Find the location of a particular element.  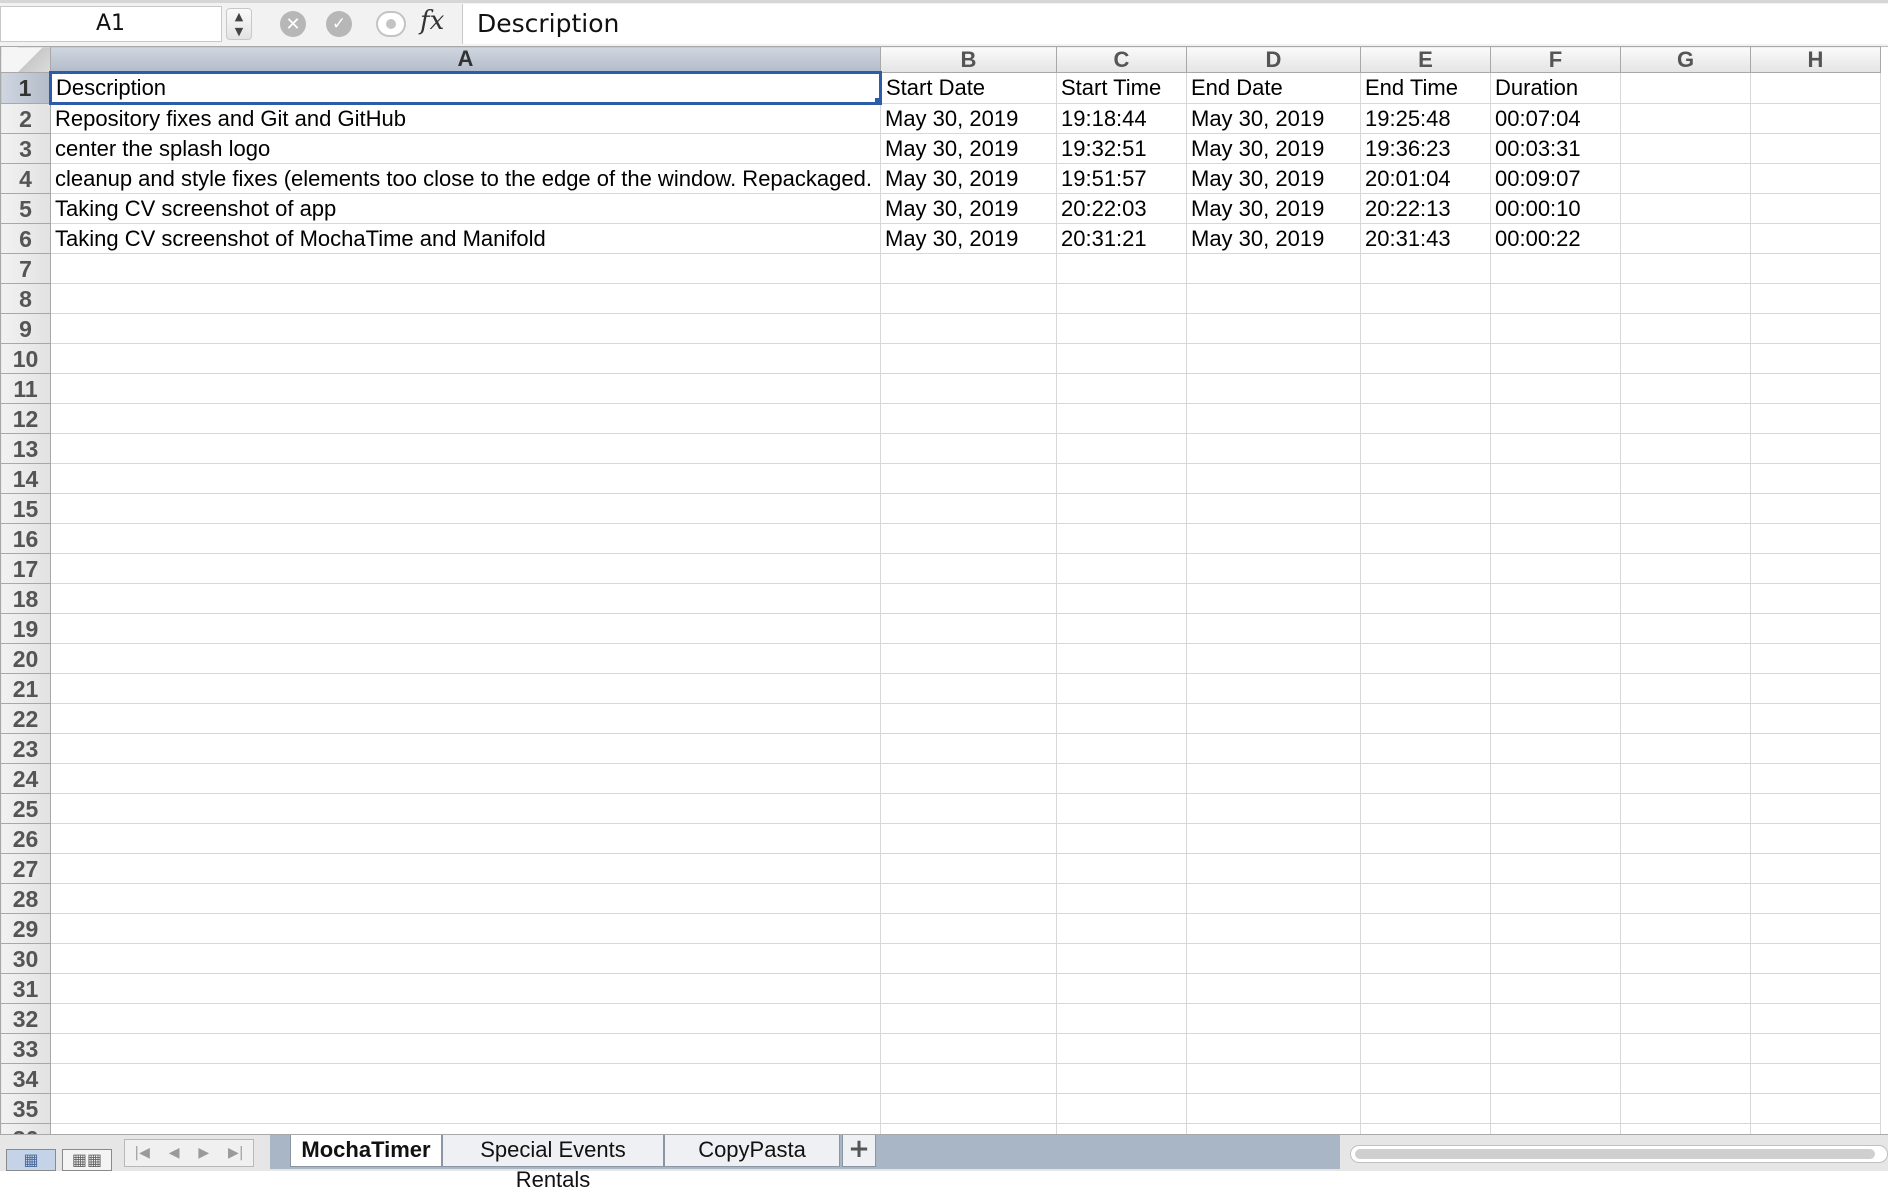

cell-f36 is located at coordinates (1555, 1128).